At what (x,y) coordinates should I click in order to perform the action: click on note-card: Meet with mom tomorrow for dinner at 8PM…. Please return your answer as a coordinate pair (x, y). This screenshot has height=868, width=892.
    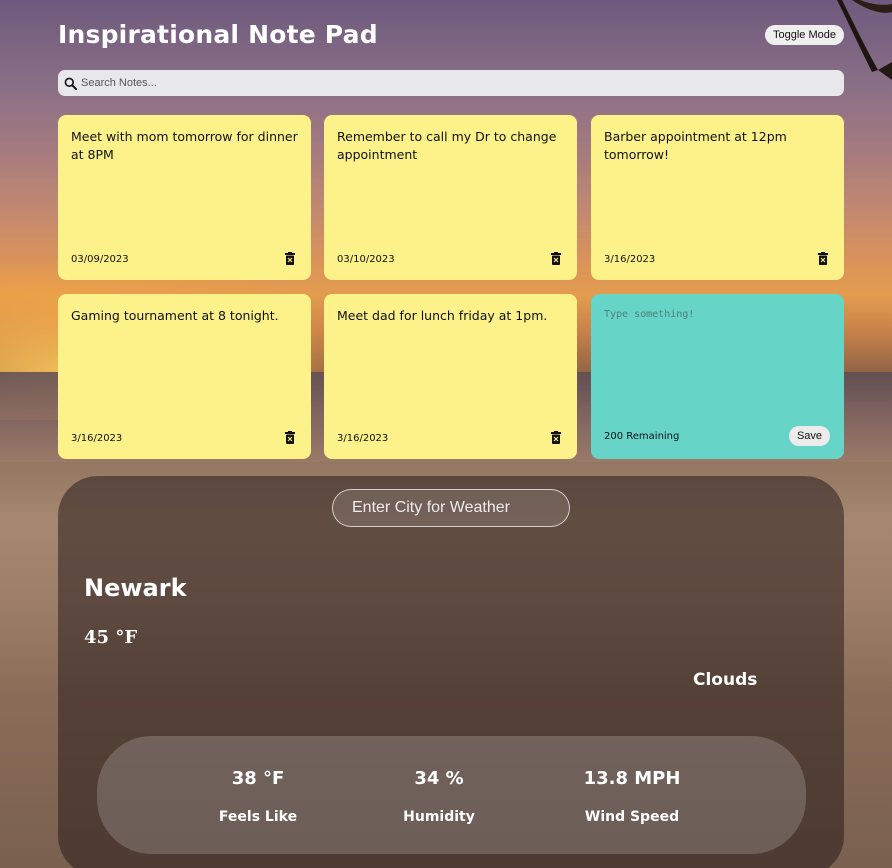
    Looking at the image, I should click on (184, 197).